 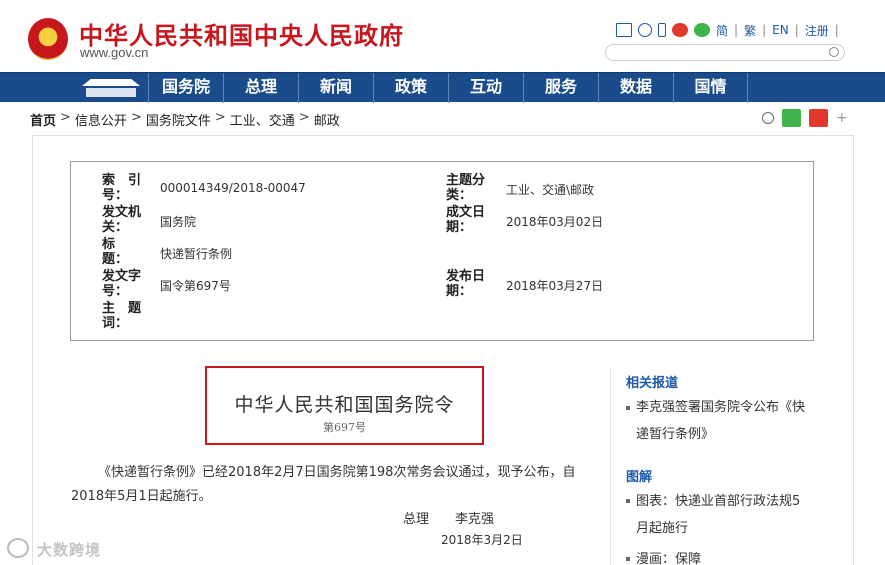 What do you see at coordinates (122, 316) in the screenshot?
I see `keyword-label: 主 题词：` at bounding box center [122, 316].